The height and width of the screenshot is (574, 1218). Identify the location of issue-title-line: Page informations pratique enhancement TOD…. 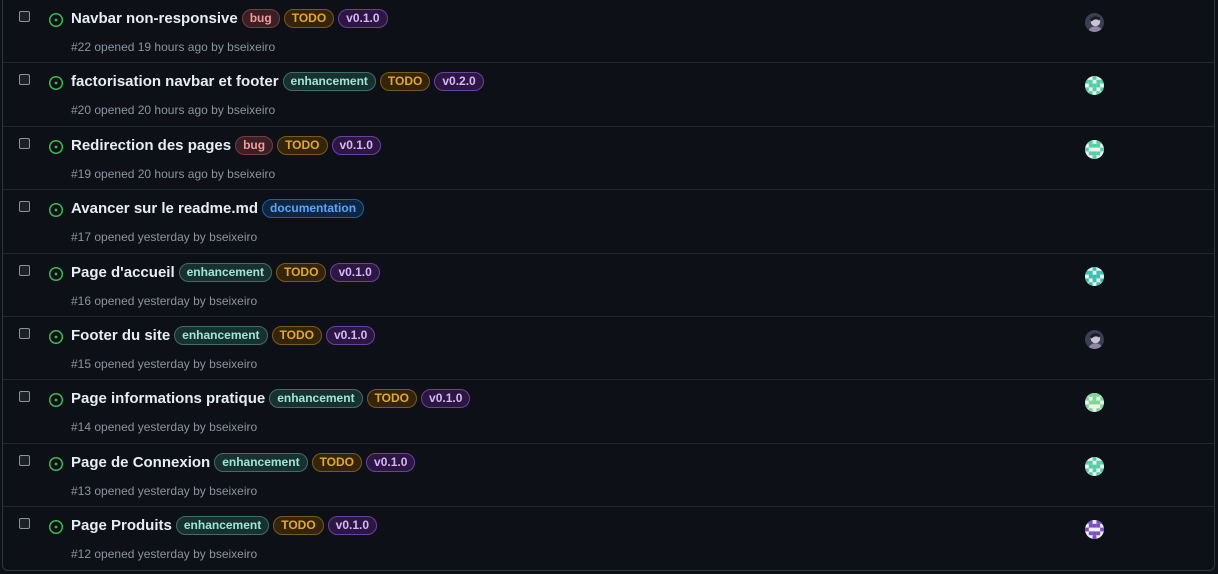
(272, 399).